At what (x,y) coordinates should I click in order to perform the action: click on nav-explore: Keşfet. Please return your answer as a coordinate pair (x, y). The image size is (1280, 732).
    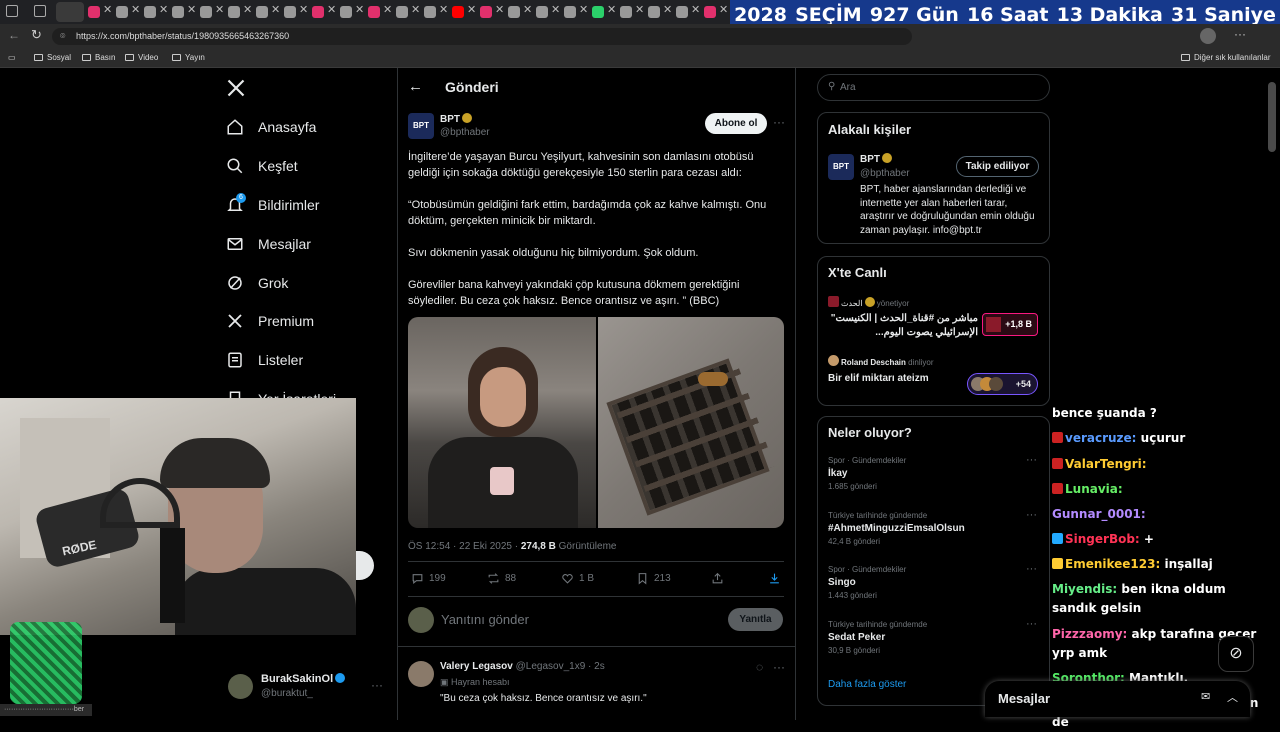
    Looking at the image, I should click on (262, 166).